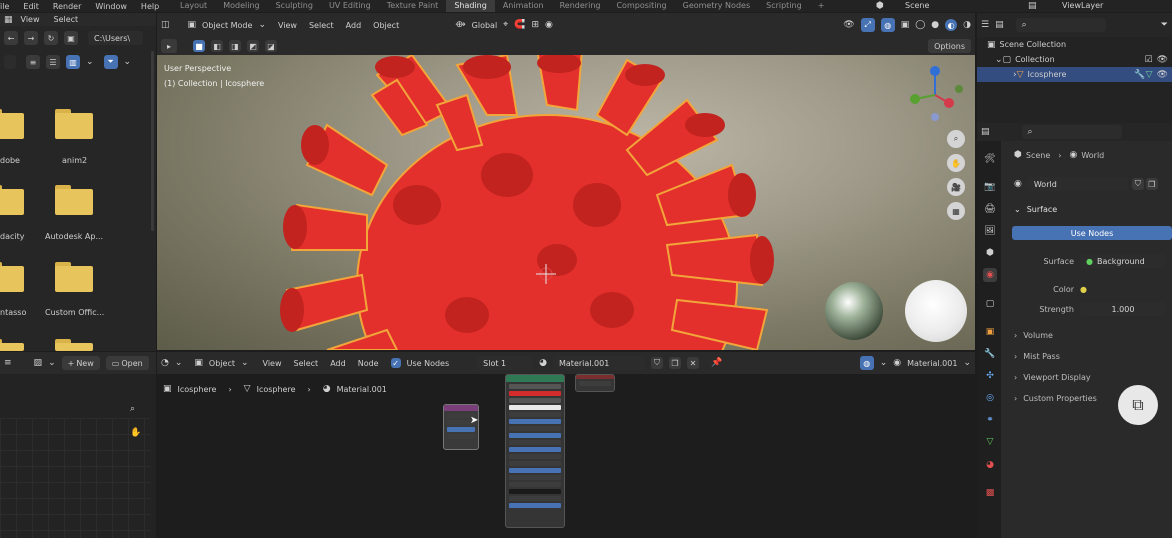 The image size is (1172, 538). I want to click on filename-field, so click(10, 62).